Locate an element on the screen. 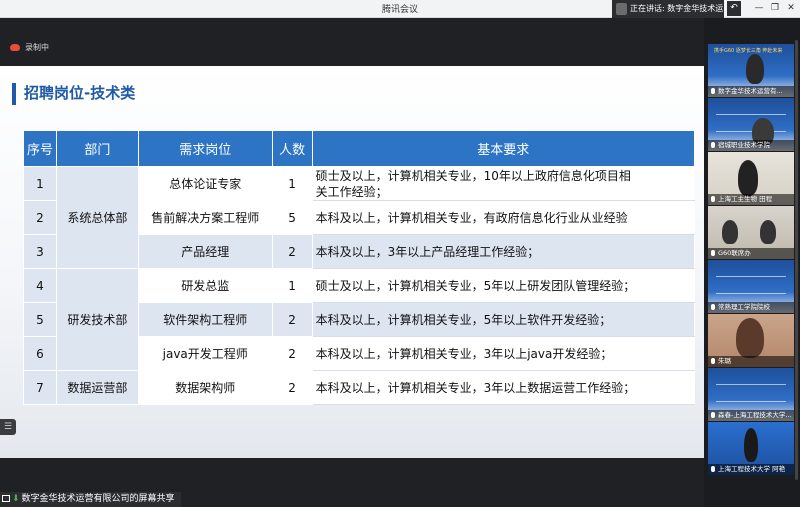 This screenshot has width=800, height=507. participant-tile: 宿城职业技术学院 is located at coordinates (751, 124).